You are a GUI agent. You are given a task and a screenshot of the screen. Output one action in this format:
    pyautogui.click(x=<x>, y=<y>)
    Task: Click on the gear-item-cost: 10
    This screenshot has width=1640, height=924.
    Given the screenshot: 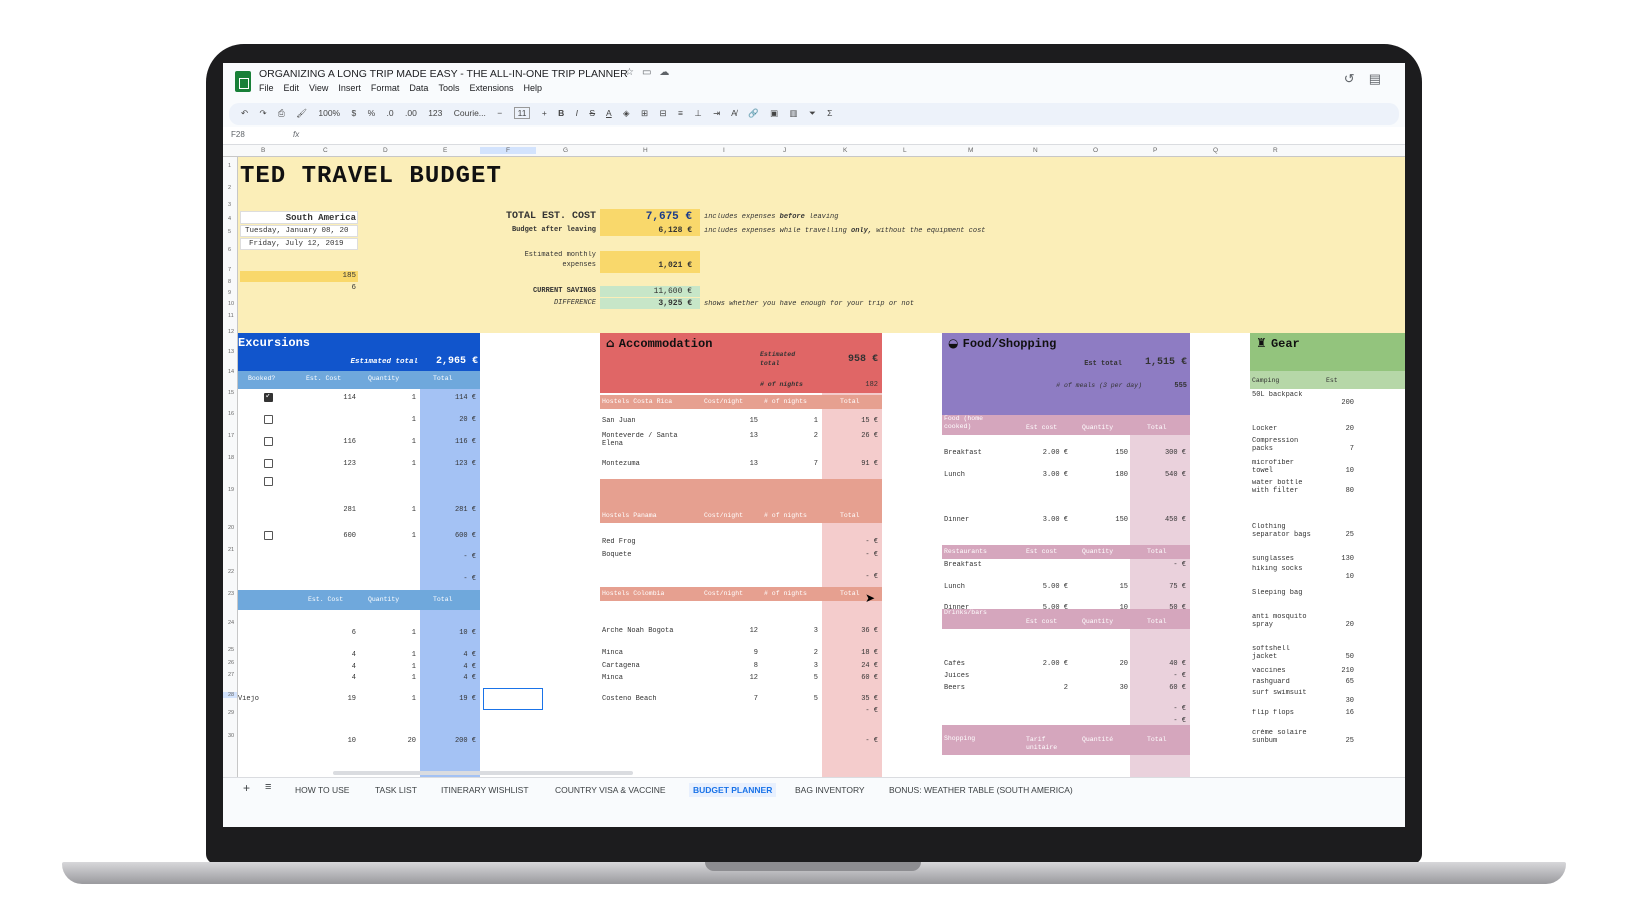 What is the action you would take?
    pyautogui.click(x=1337, y=577)
    